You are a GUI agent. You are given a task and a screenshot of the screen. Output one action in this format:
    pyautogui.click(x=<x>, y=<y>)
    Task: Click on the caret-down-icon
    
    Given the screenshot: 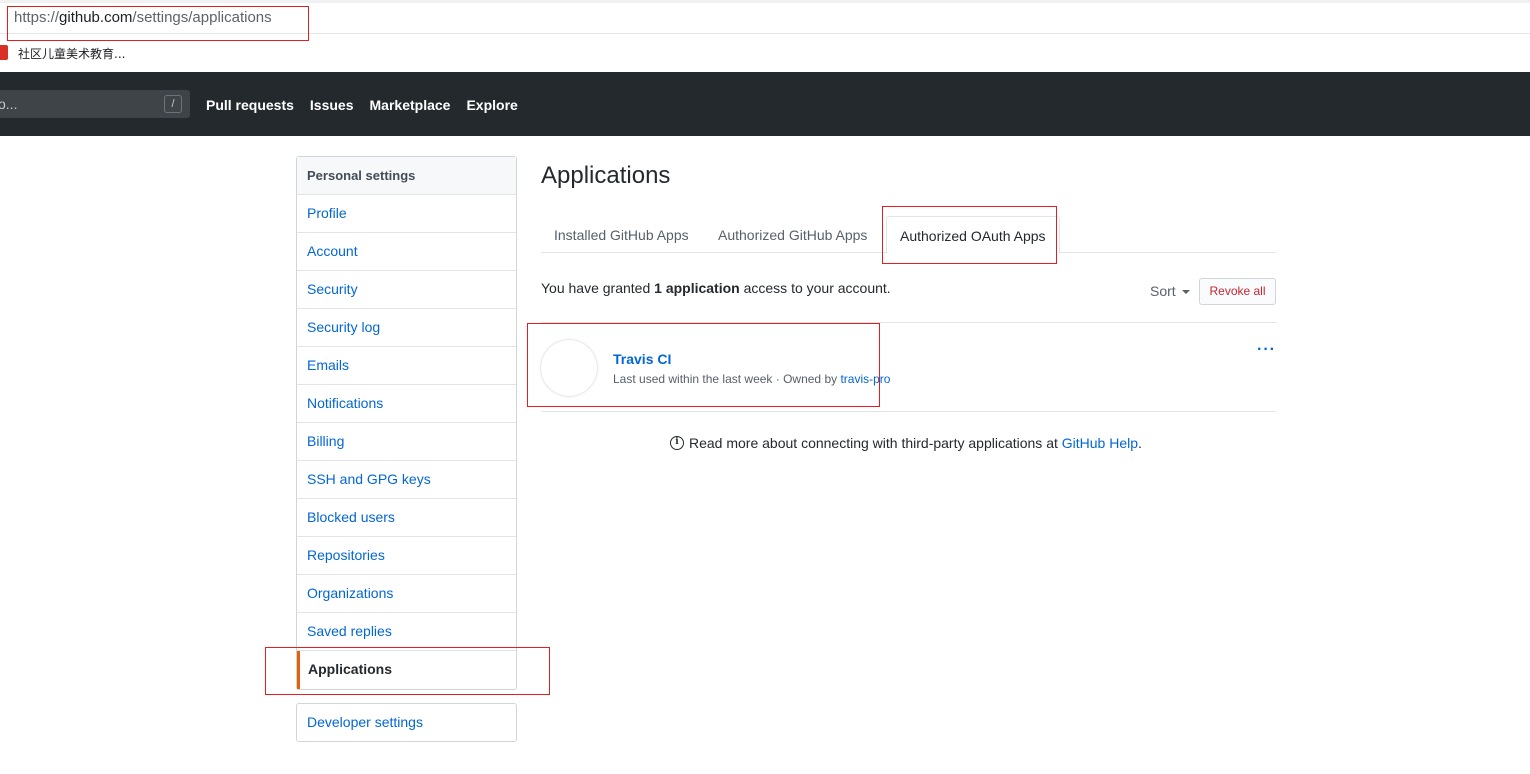 What is the action you would take?
    pyautogui.click(x=1185, y=292)
    